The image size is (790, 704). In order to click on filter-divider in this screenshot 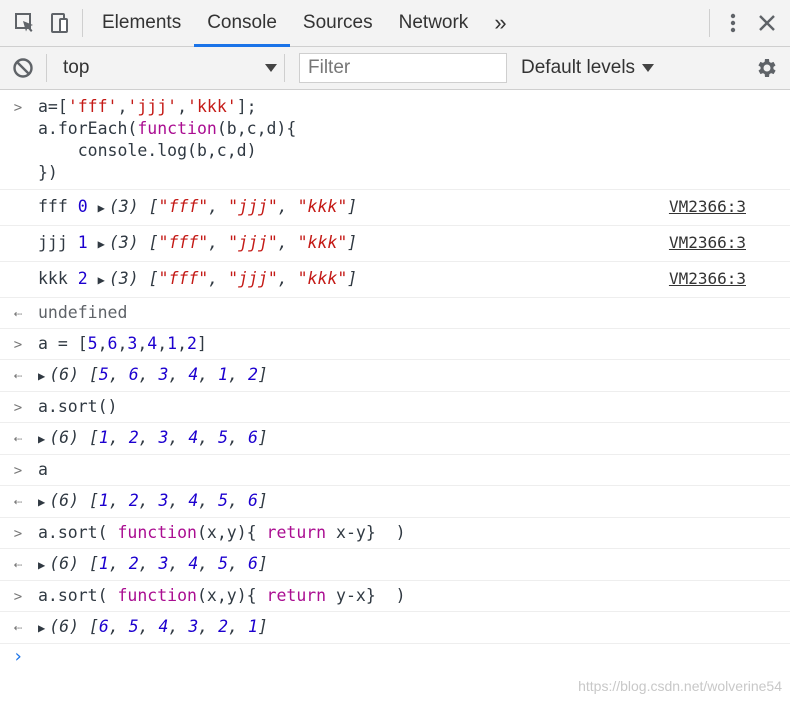, I will do `click(46, 68)`.